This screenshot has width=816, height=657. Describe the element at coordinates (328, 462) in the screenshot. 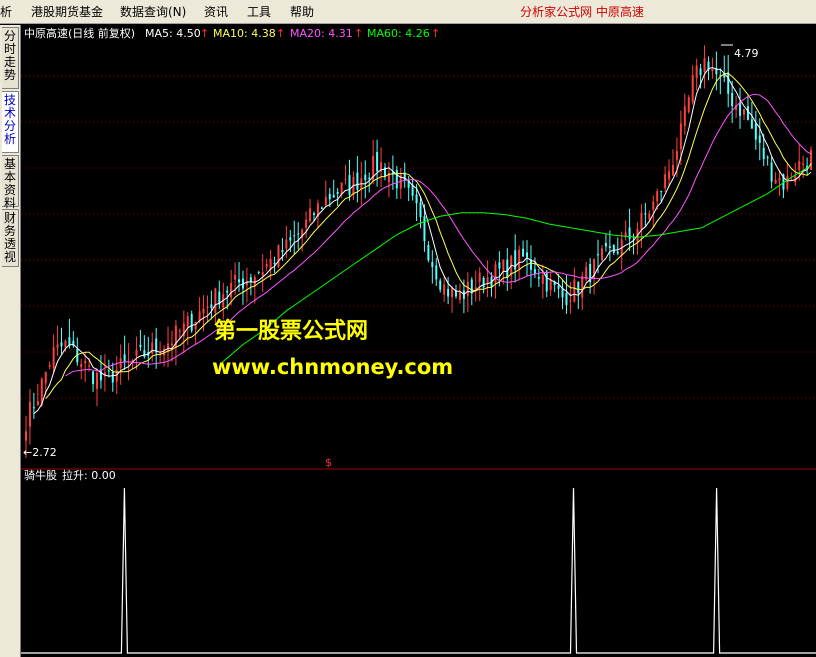

I see `period-marker: $` at that location.